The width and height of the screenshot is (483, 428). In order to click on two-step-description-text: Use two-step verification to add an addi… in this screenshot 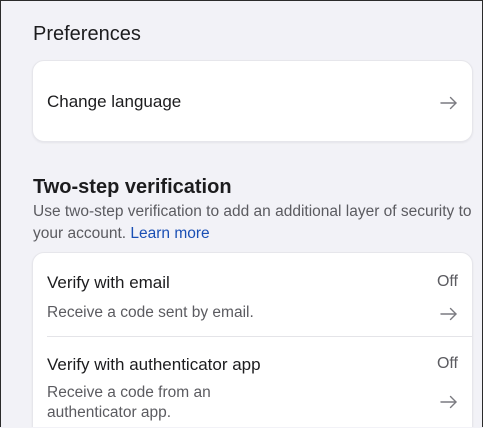, I will do `click(252, 222)`.